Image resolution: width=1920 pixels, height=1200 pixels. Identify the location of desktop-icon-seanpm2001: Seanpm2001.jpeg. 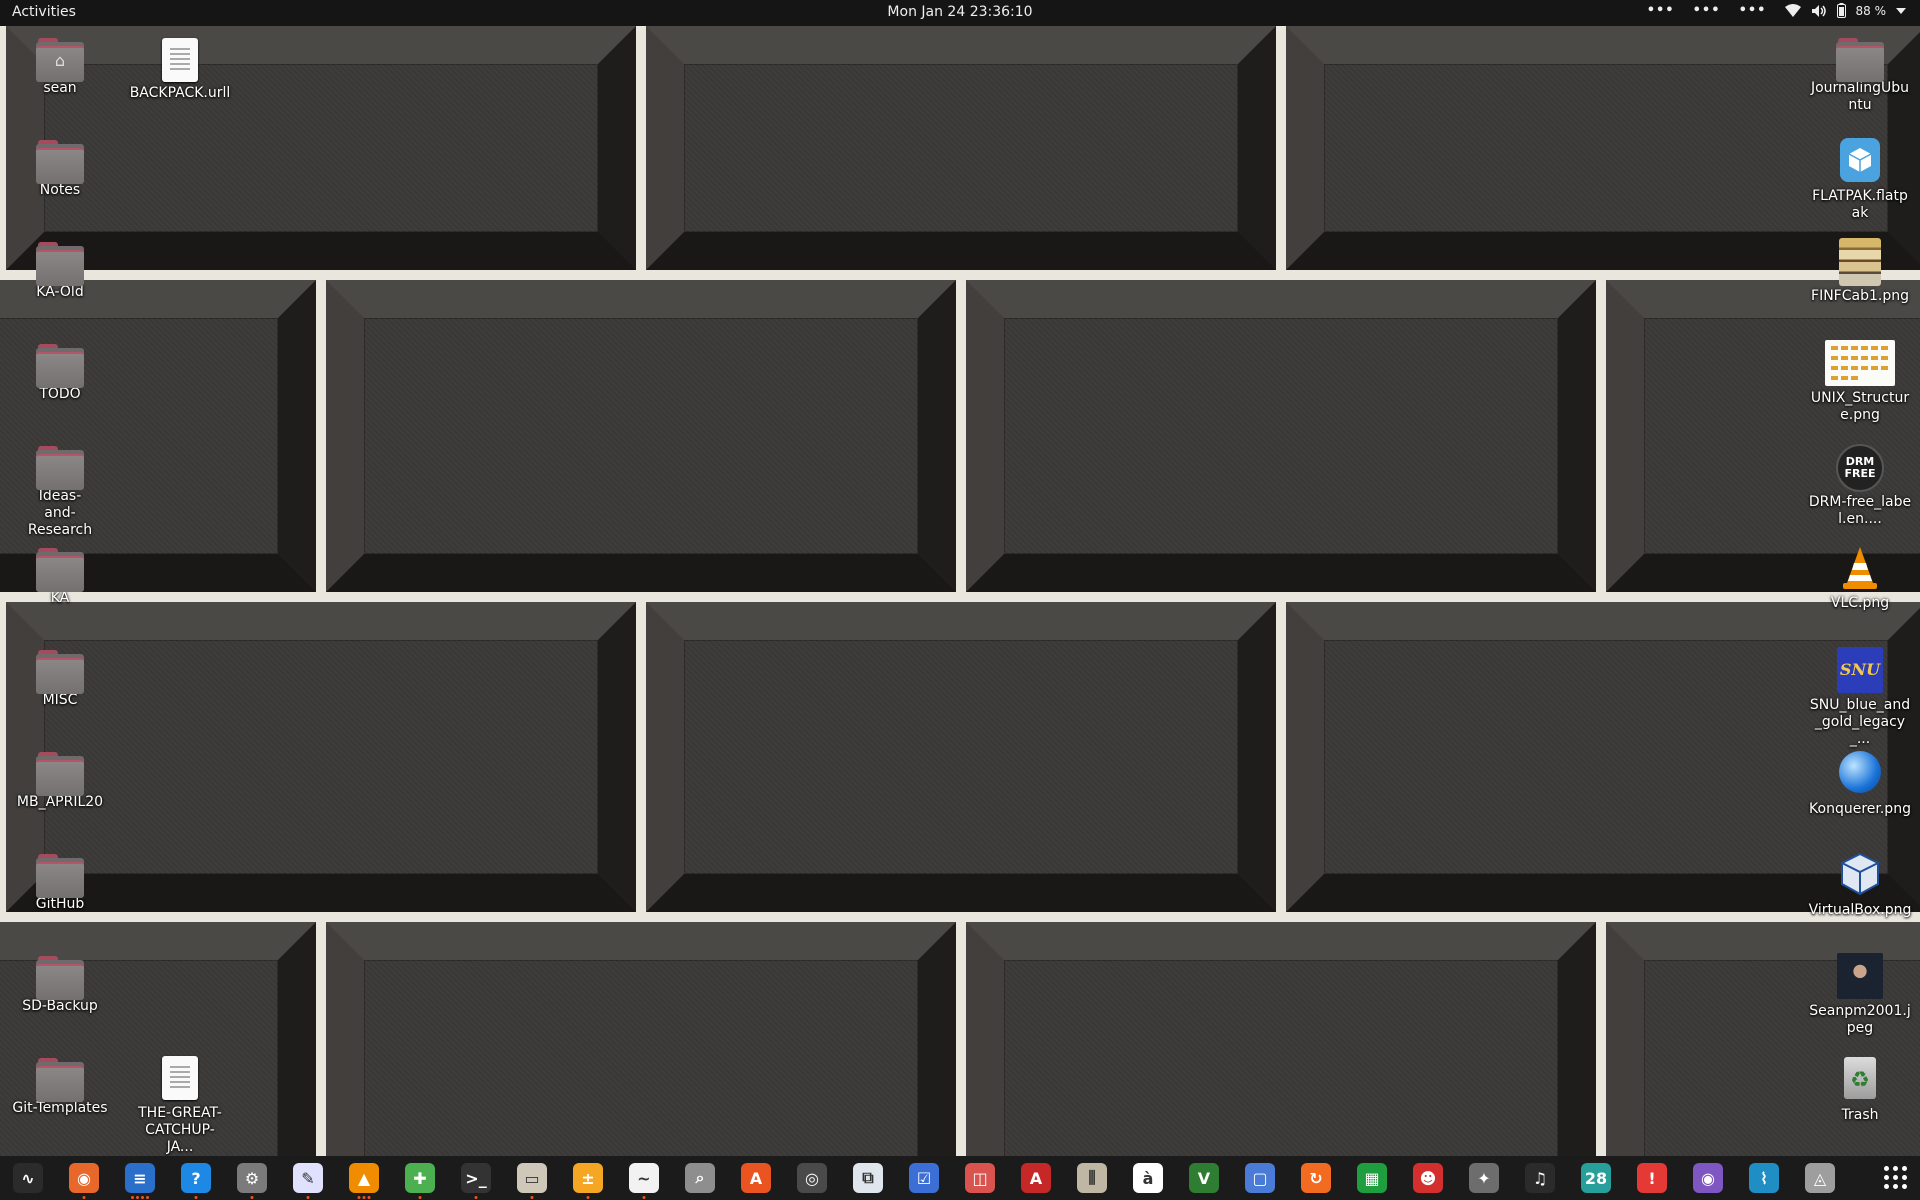
(1860, 994).